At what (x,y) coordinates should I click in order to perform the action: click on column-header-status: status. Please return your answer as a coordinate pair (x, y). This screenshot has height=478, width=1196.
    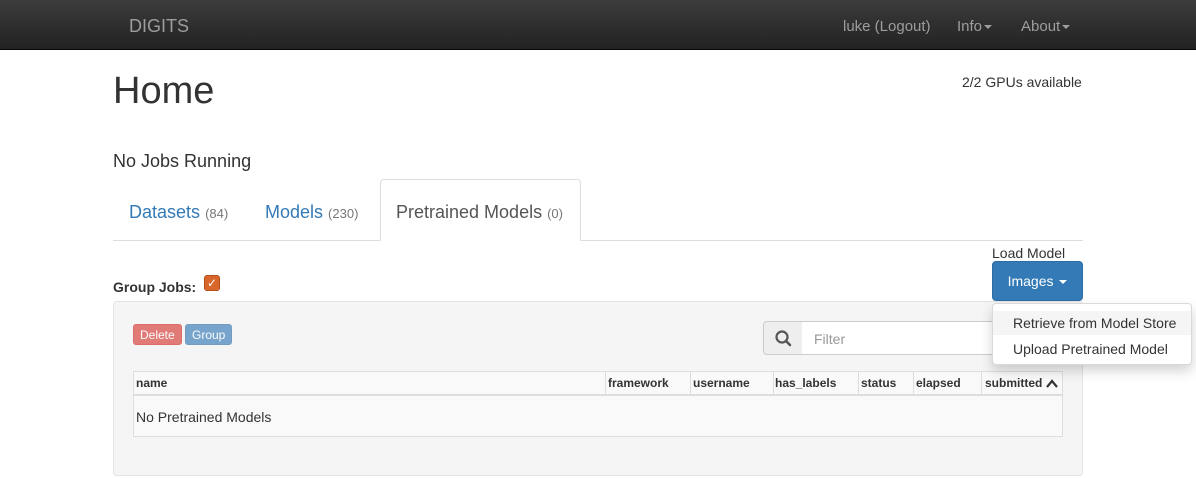
    Looking at the image, I should click on (878, 383).